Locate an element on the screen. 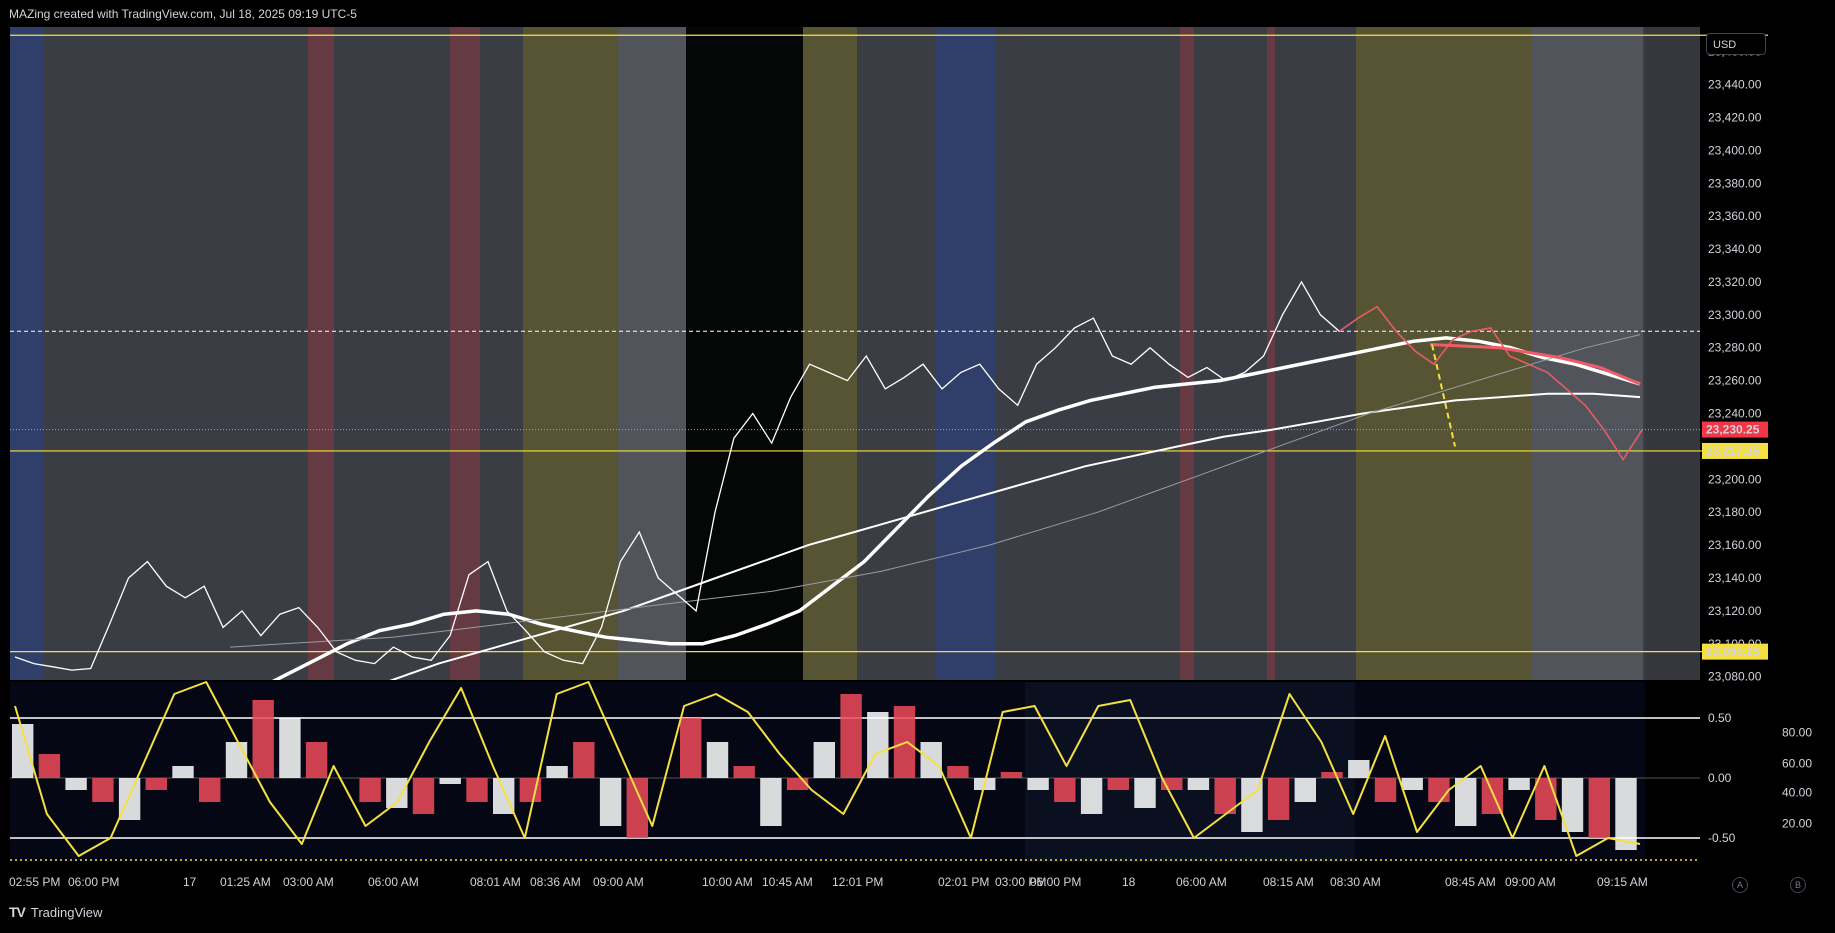  osc-tick-right: 20.00 is located at coordinates (1797, 824).